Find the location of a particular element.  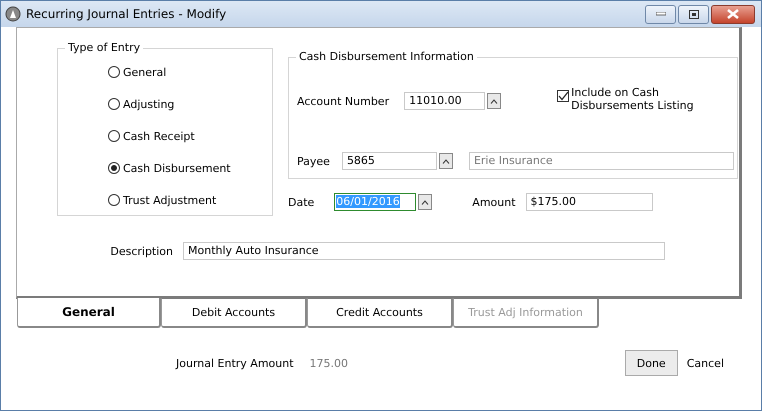

field-label: Payee is located at coordinates (313, 161).